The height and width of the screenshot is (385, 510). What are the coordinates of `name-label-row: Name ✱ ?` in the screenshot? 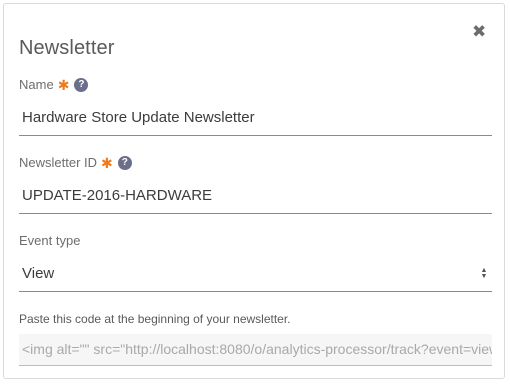 It's located at (255, 85).